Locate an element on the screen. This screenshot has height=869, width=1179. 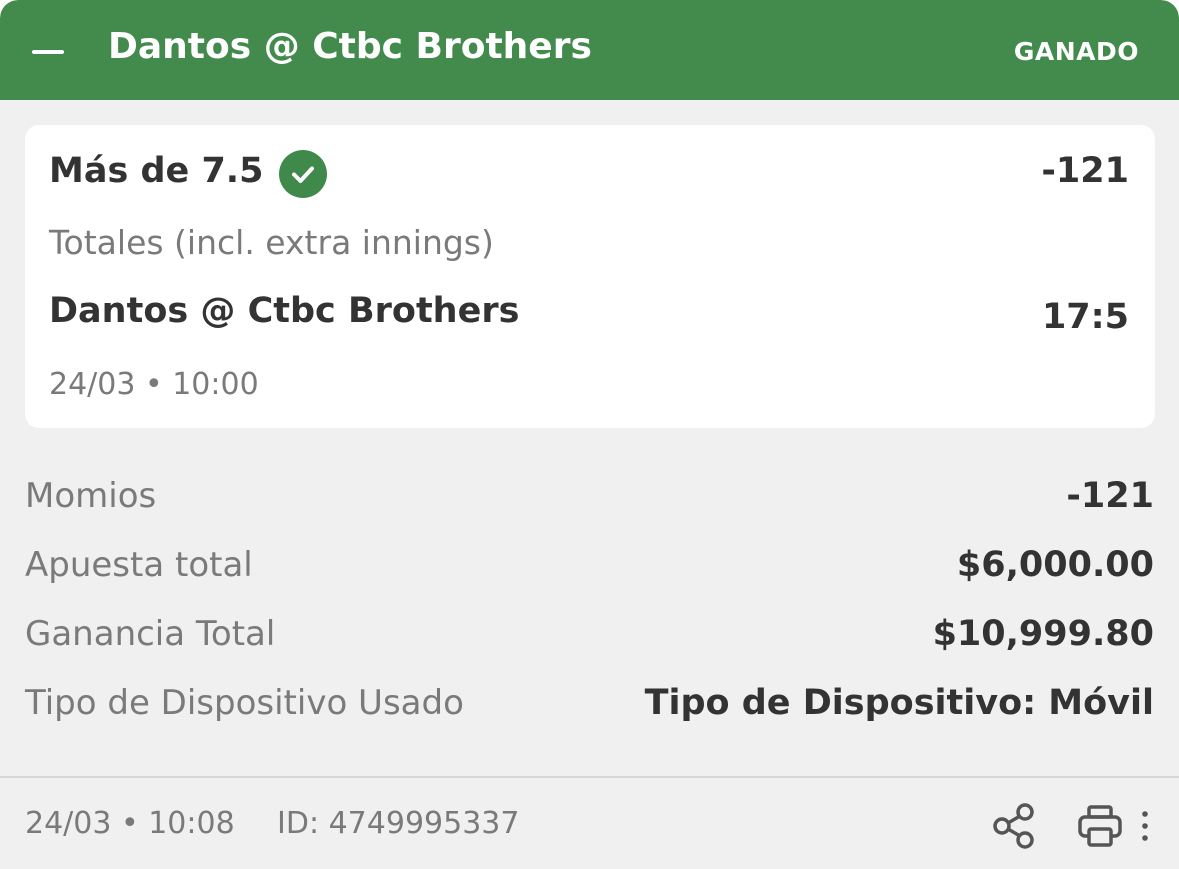
device-label: Tipo de Dispositivo Usado is located at coordinates (244, 703).